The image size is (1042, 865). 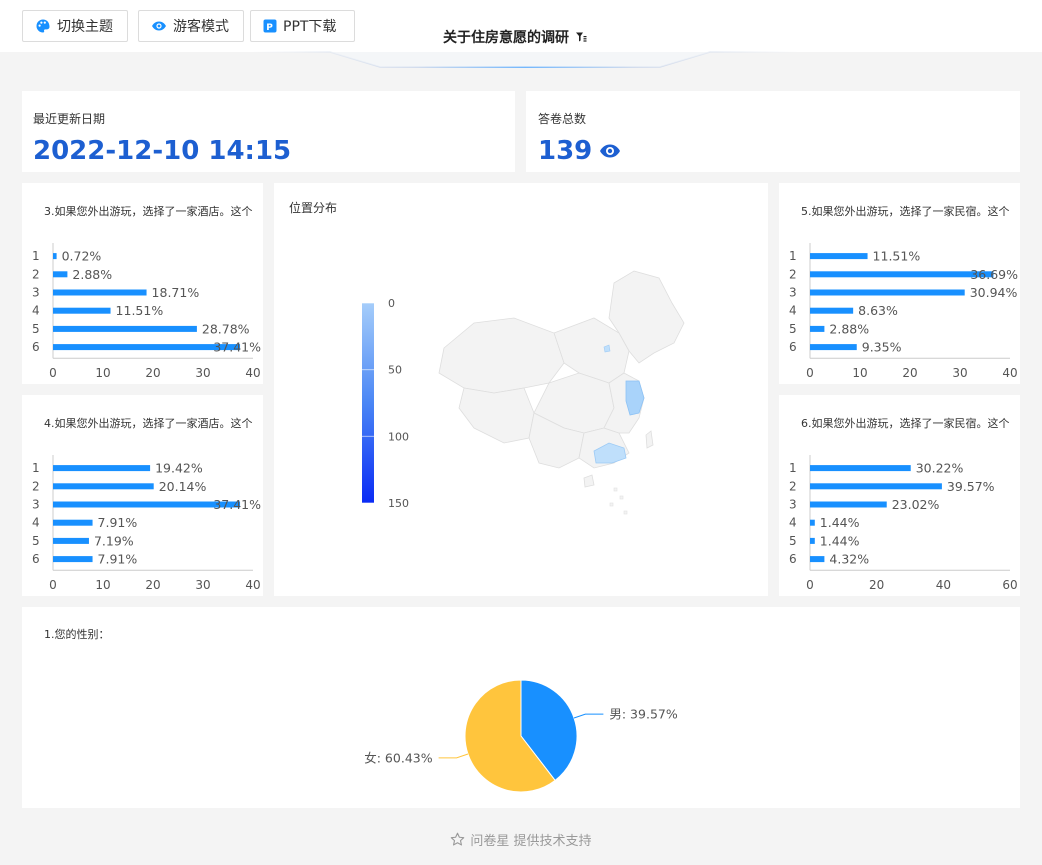 What do you see at coordinates (148, 211) in the screenshot?
I see `q3-chart-title: 3.如果您外出游玩，选择了一家酒店。这个` at bounding box center [148, 211].